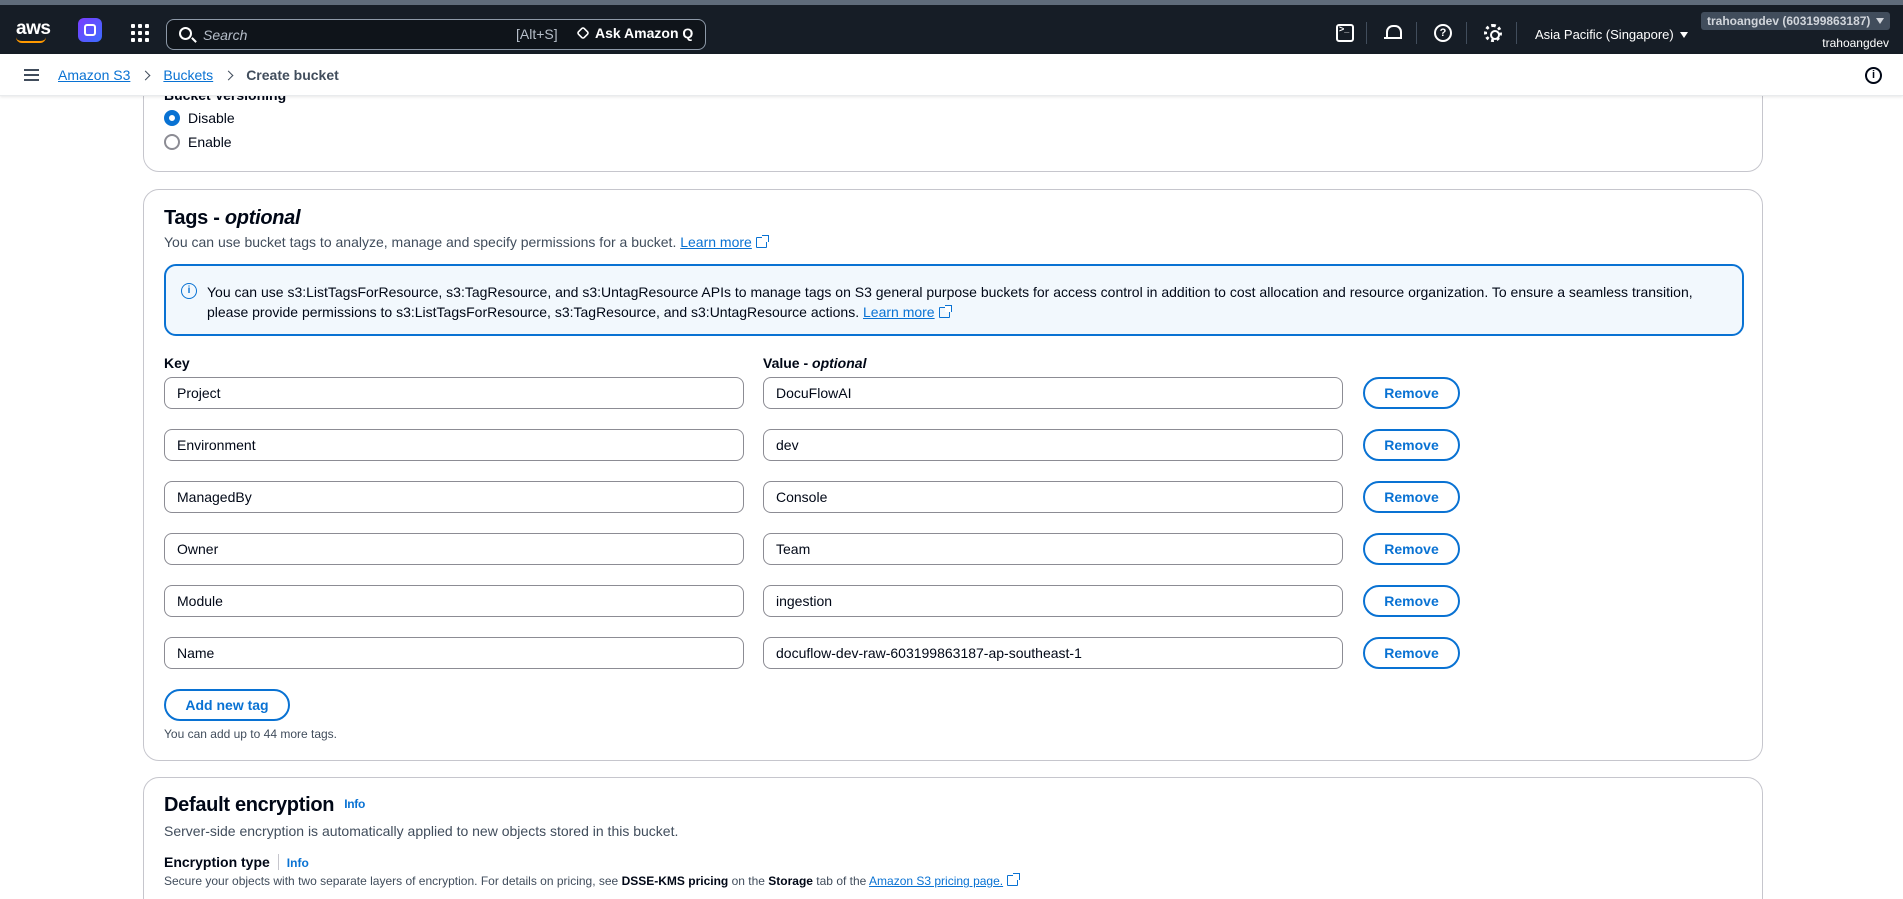 The width and height of the screenshot is (1903, 899). What do you see at coordinates (251, 734) in the screenshot?
I see `tag-limit-text: You can add up to 44 more tags.` at bounding box center [251, 734].